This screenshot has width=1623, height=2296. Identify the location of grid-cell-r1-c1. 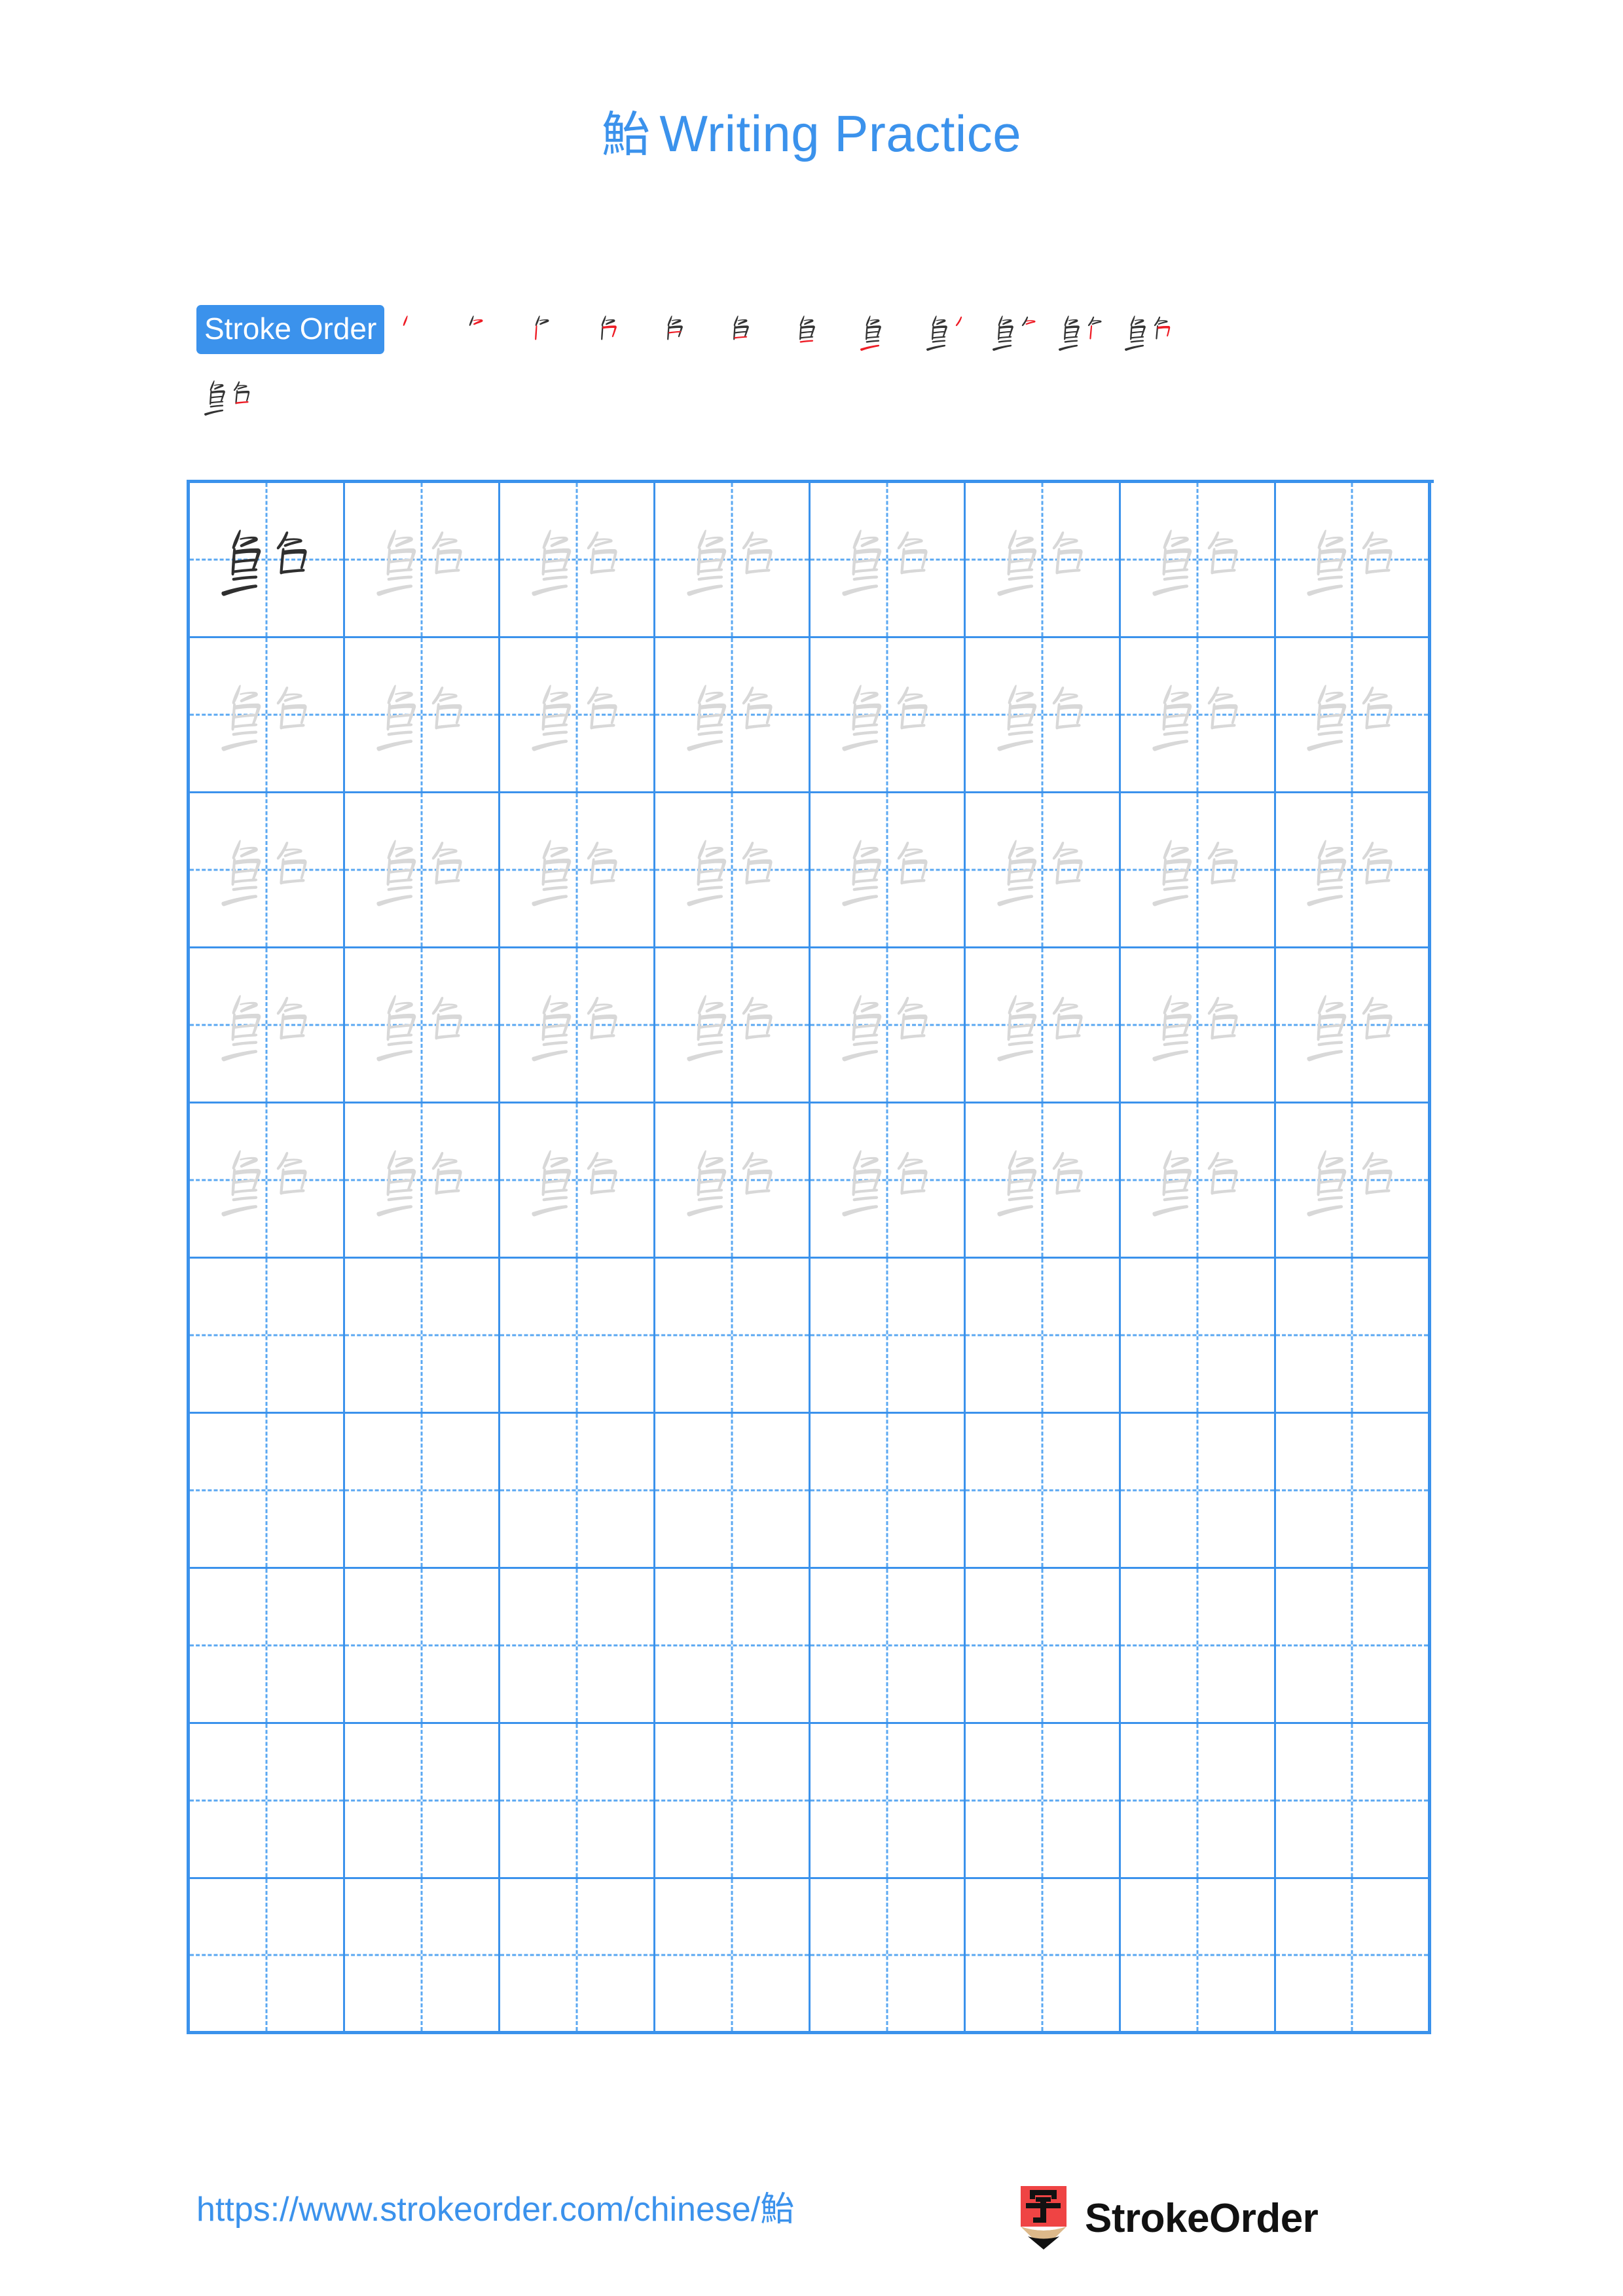
(267, 560).